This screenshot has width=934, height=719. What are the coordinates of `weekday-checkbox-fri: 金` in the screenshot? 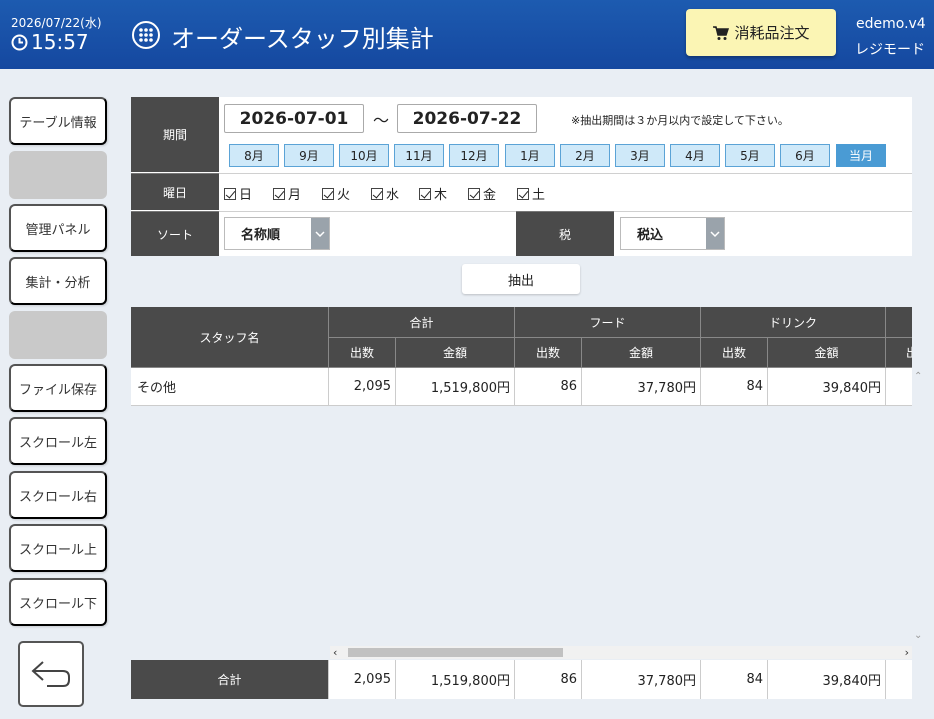 It's located at (482, 193).